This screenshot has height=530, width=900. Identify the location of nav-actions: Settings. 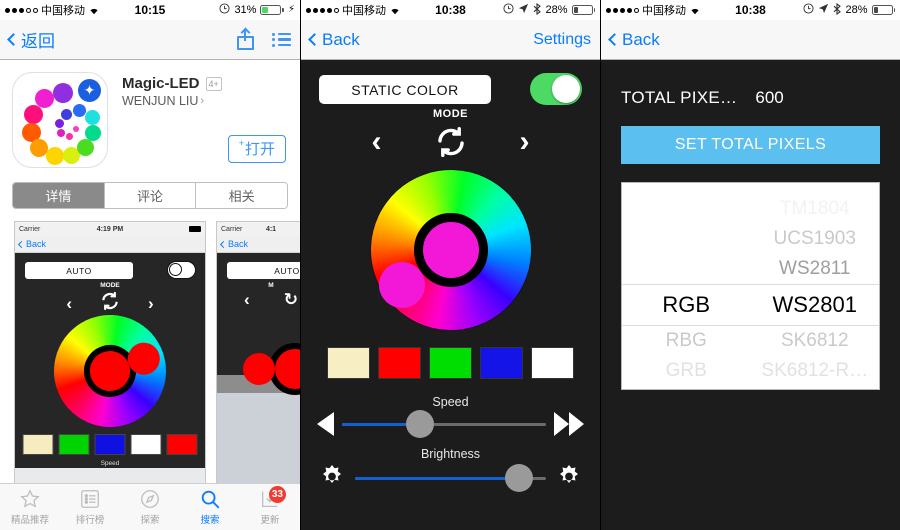
(562, 40).